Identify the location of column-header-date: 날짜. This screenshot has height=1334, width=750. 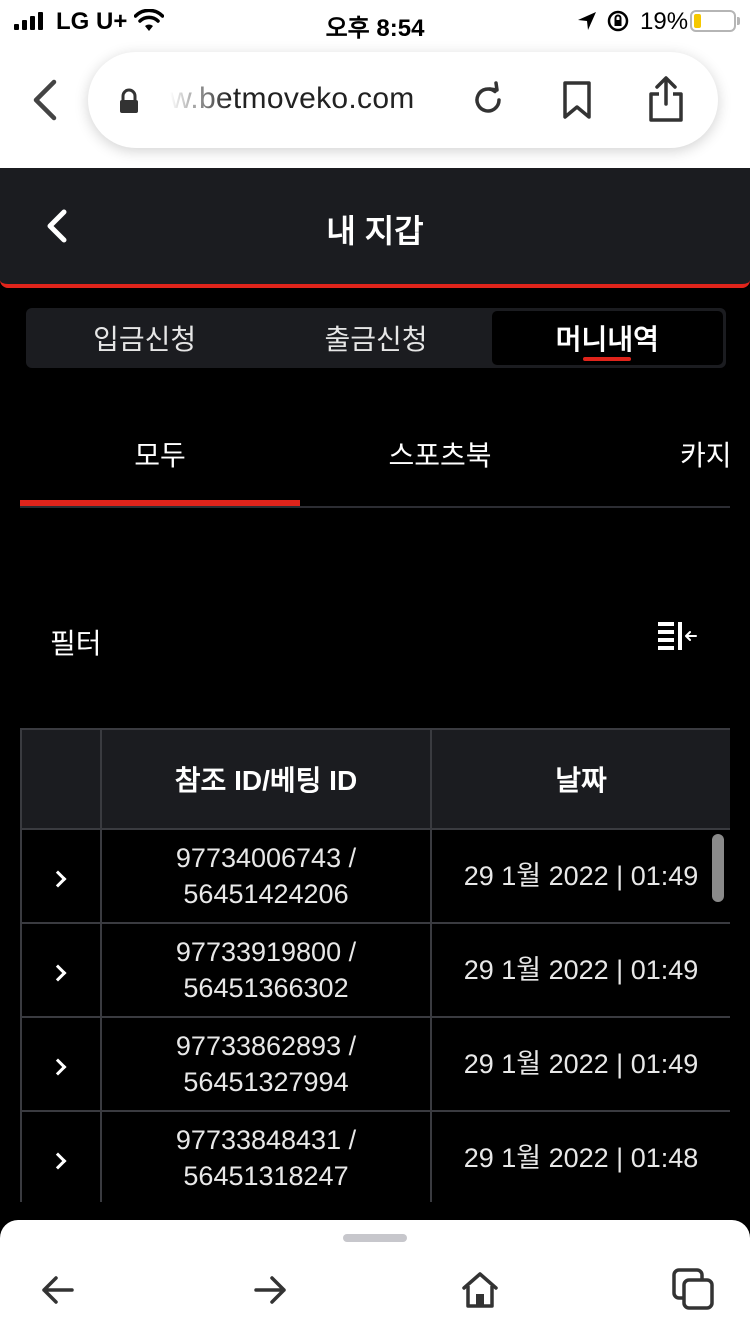
(580, 779).